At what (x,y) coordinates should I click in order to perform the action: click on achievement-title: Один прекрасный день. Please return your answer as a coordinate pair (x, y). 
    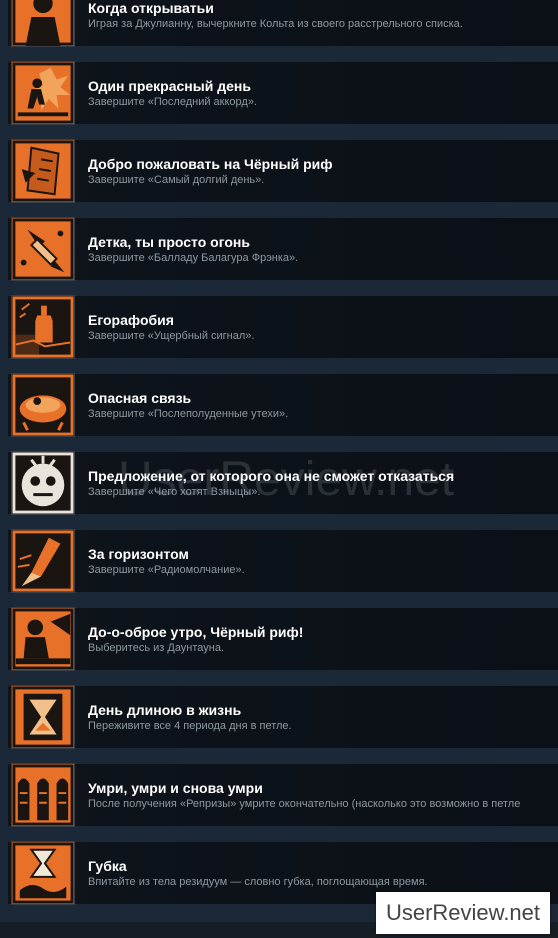
    Looking at the image, I should click on (169, 86).